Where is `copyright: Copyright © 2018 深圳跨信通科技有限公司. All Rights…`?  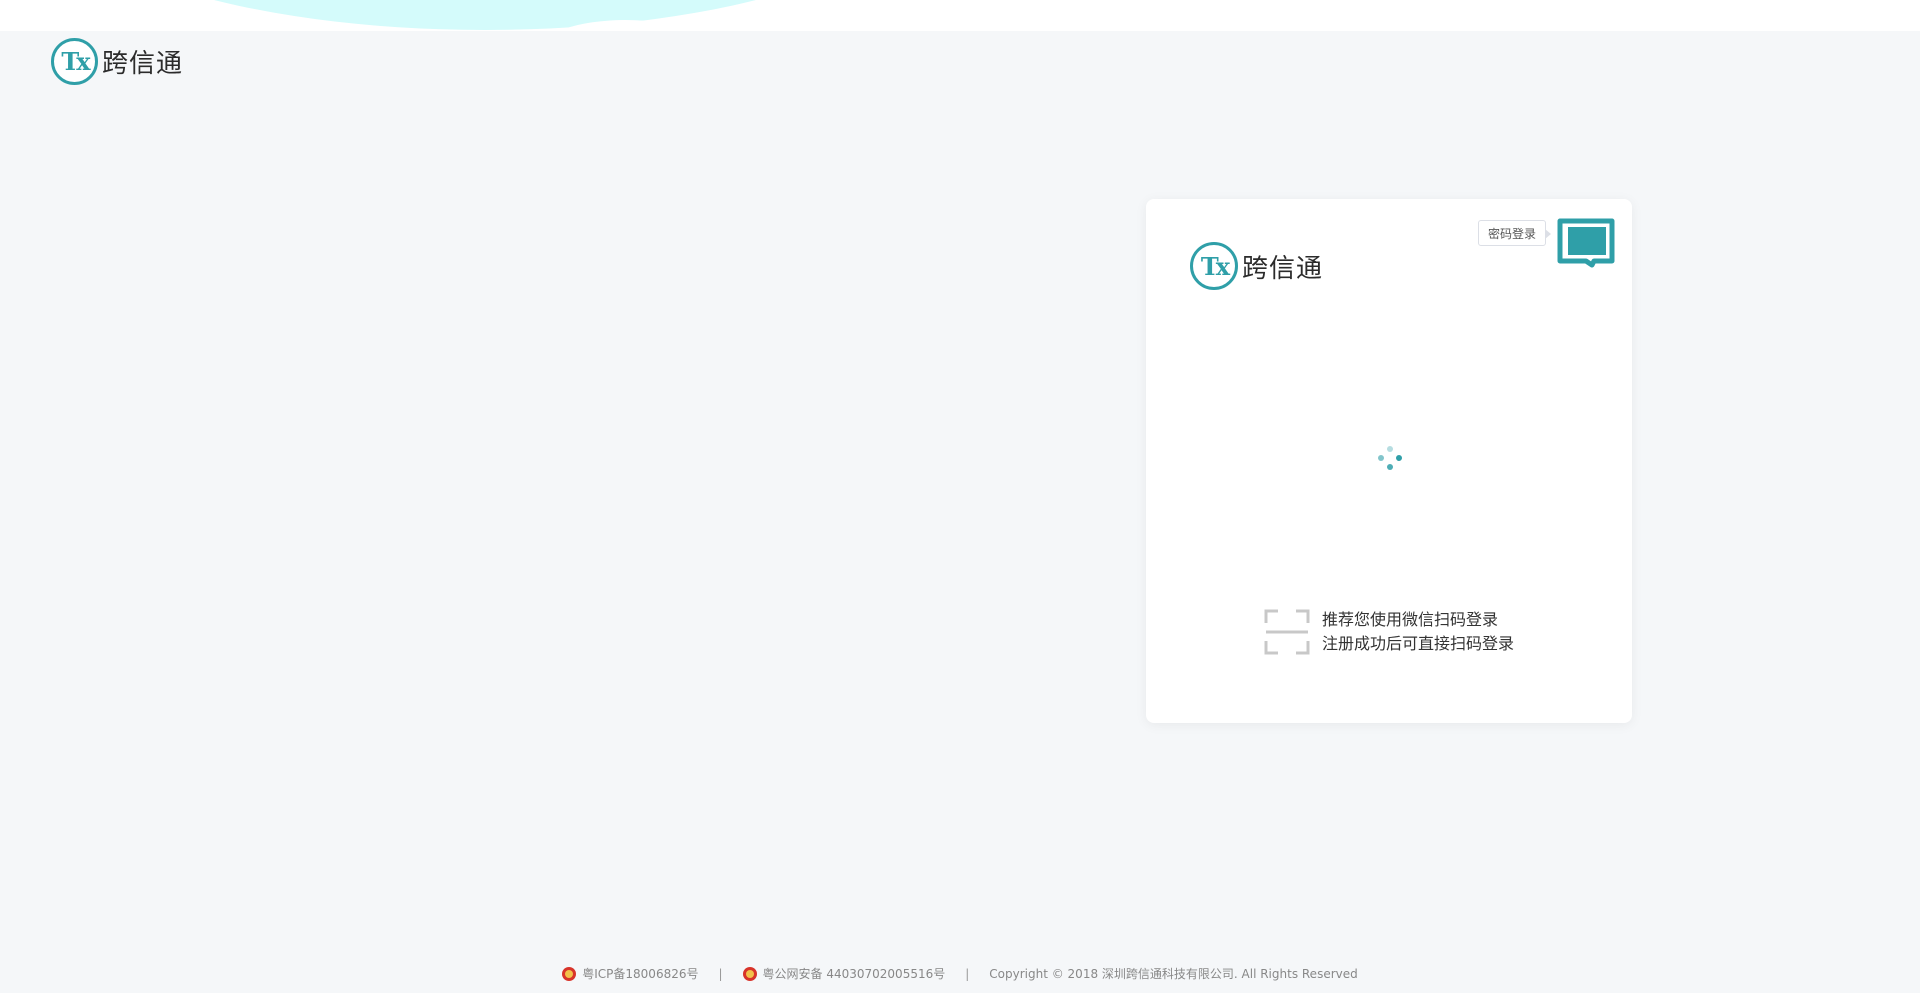
copyright: Copyright © 2018 深圳跨信通科技有限公司. All Rights… is located at coordinates (1173, 973).